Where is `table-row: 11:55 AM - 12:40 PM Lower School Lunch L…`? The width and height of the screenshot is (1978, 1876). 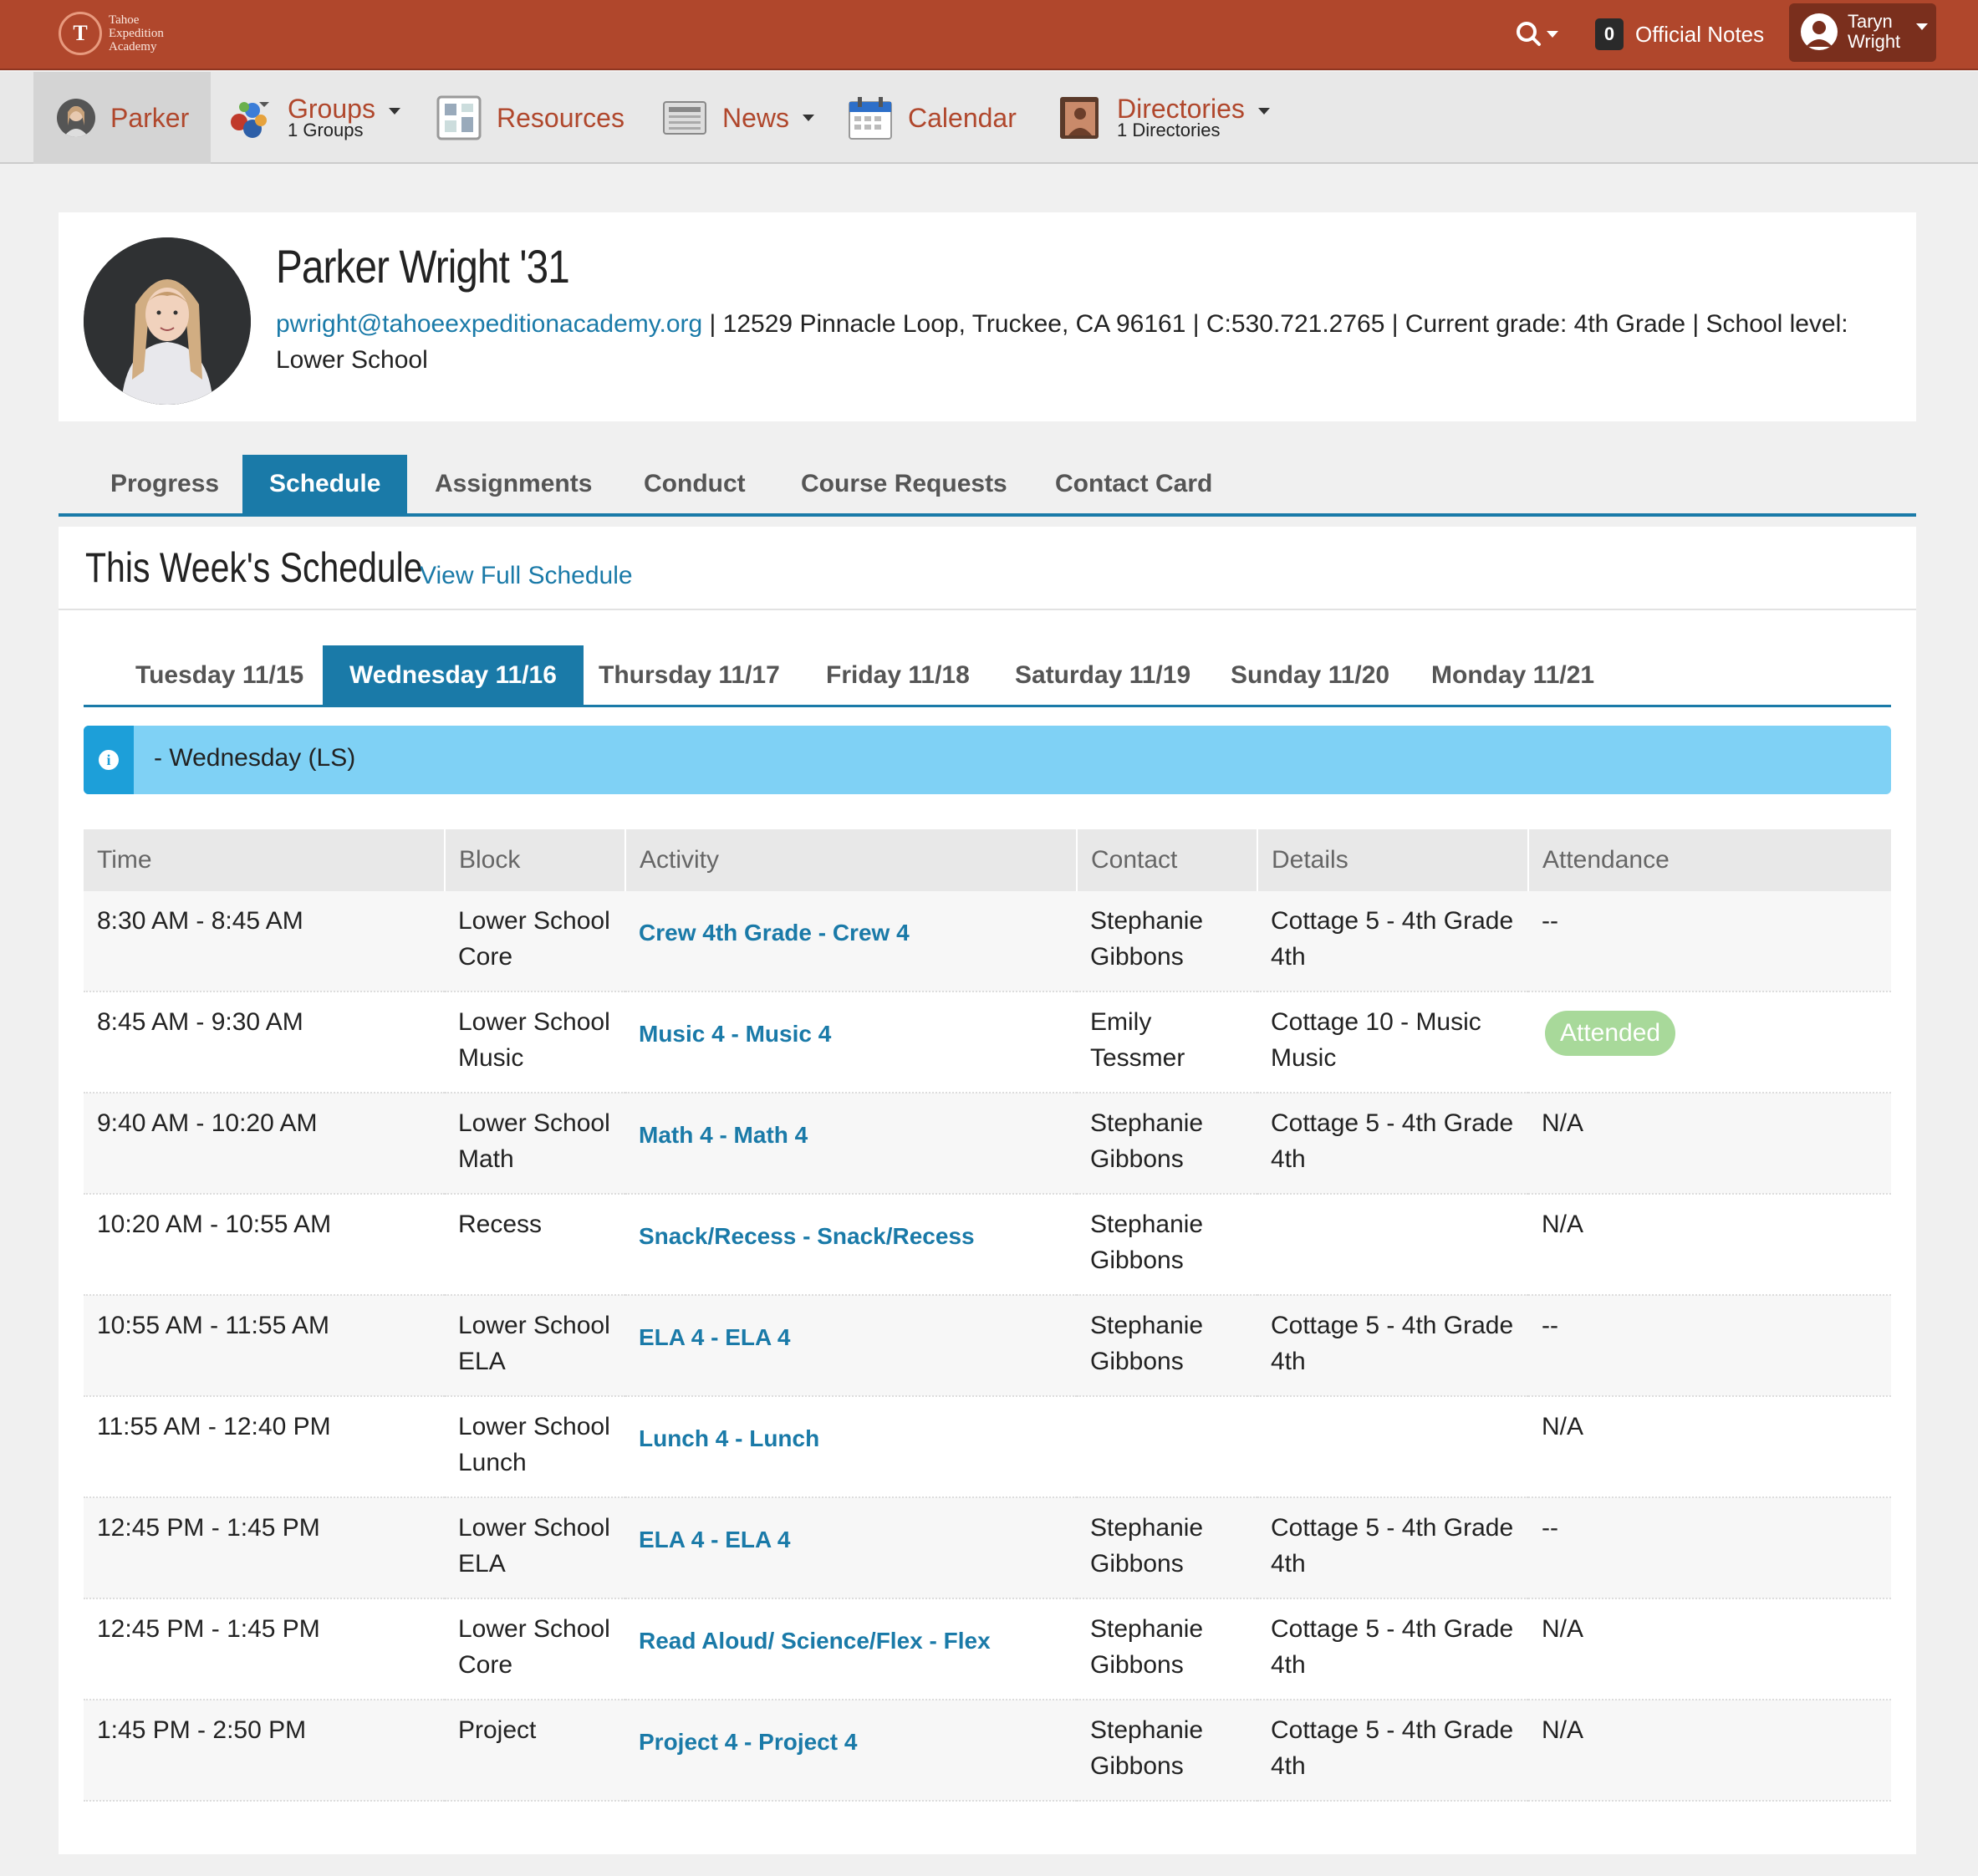 table-row: 11:55 AM - 12:40 PM Lower School Lunch L… is located at coordinates (988, 1447).